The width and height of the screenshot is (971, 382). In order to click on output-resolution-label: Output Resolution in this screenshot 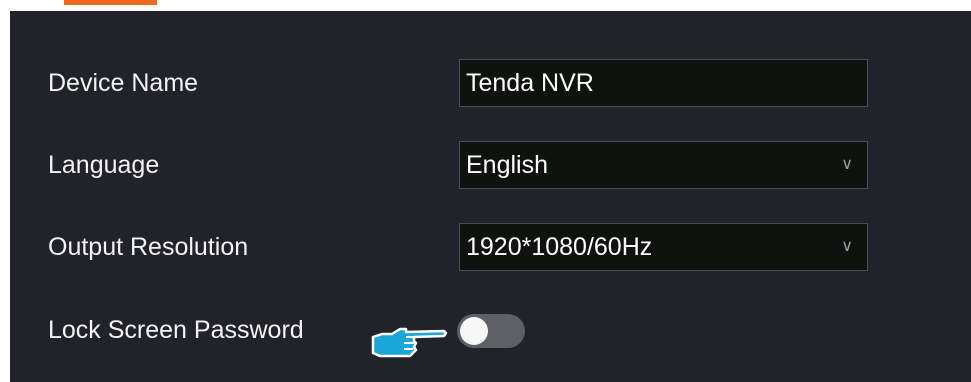, I will do `click(148, 247)`.